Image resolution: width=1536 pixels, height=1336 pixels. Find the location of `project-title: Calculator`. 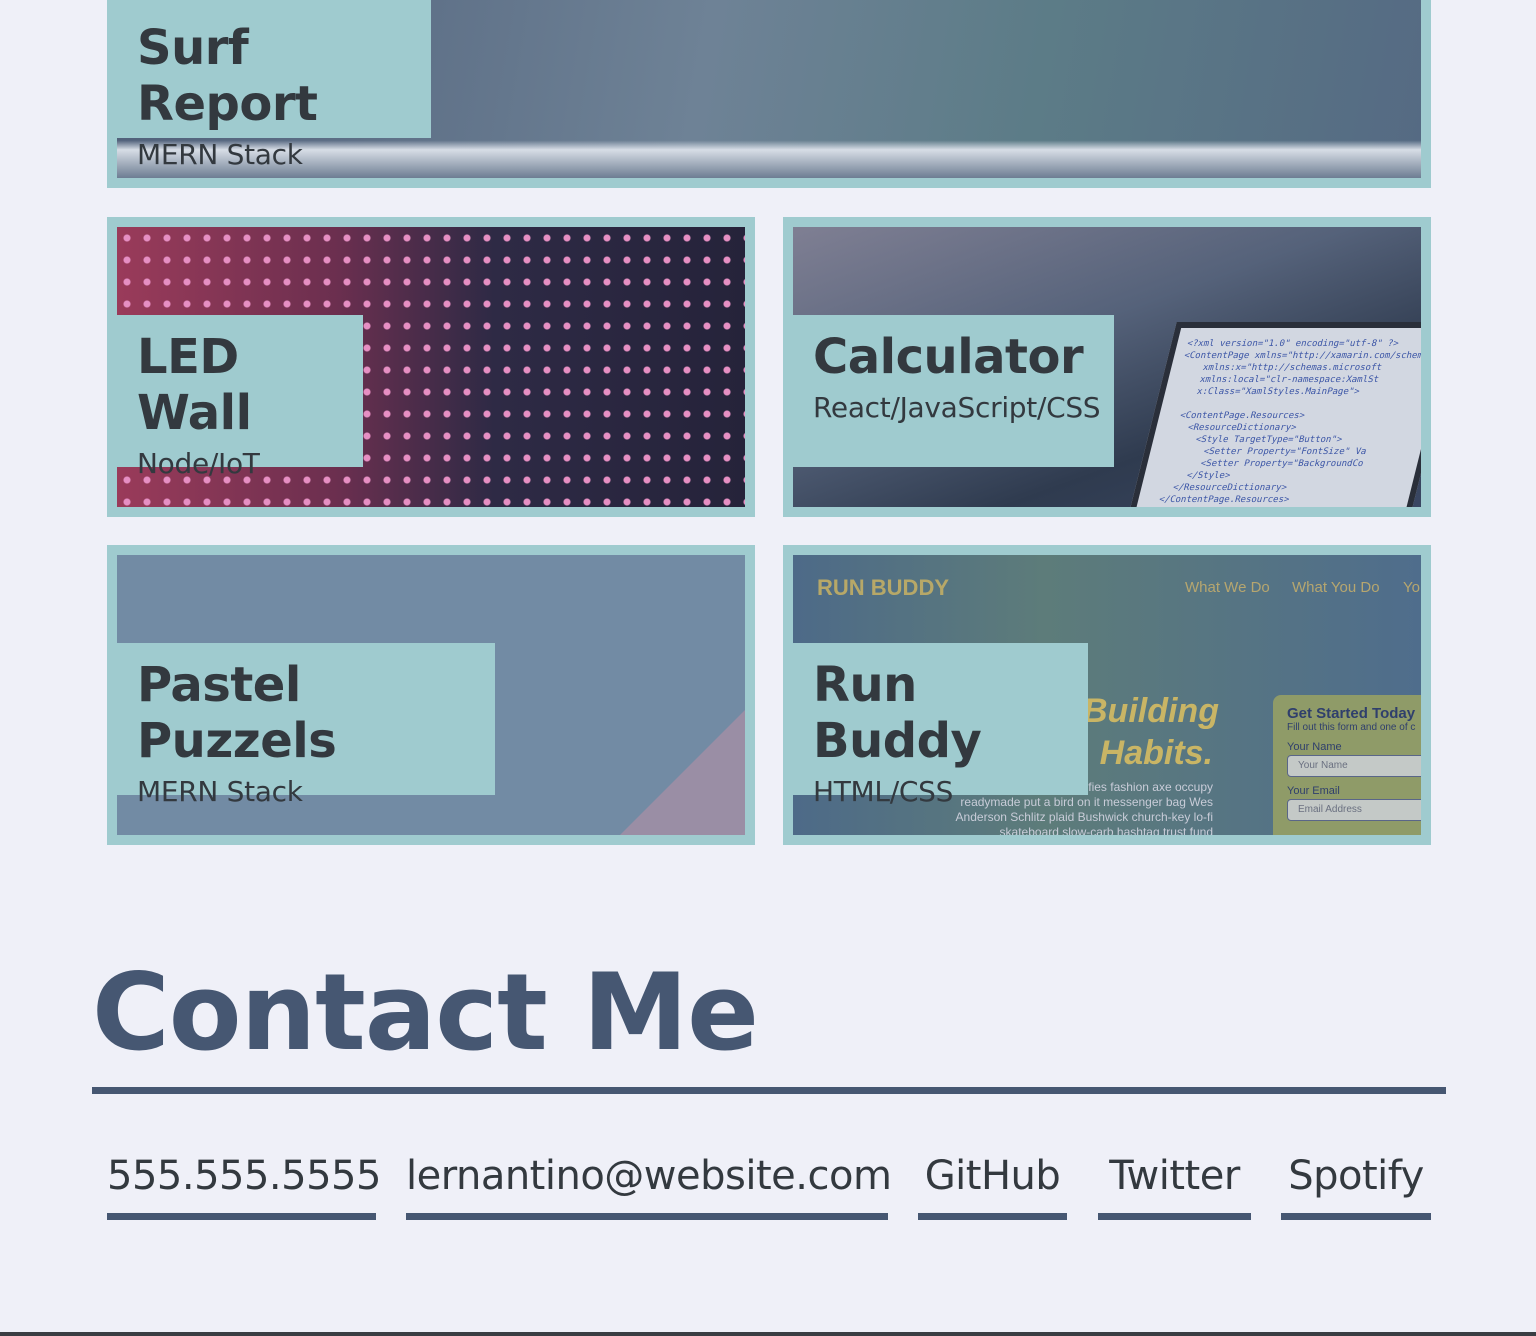

project-title: Calculator is located at coordinates (948, 357).